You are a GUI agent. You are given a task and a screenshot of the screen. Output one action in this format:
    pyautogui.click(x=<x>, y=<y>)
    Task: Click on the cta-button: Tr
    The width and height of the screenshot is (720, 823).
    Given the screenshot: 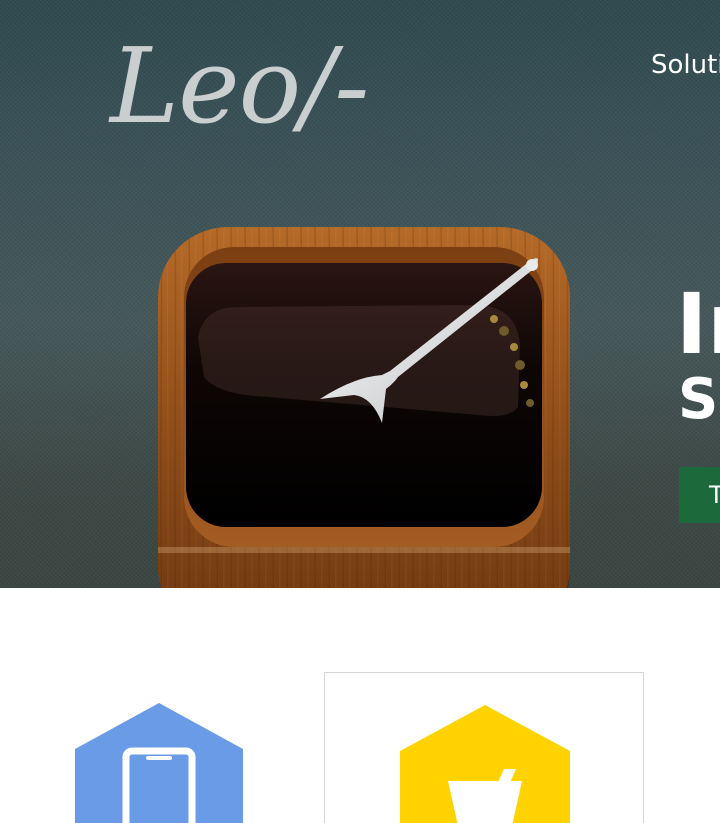 What is the action you would take?
    pyautogui.click(x=699, y=495)
    